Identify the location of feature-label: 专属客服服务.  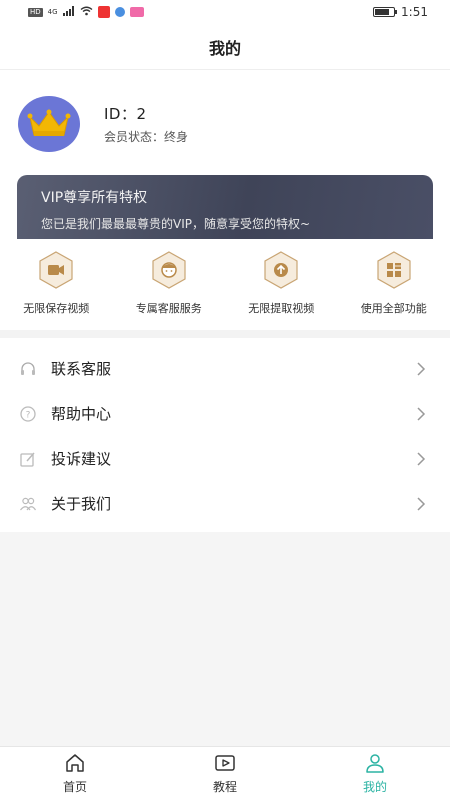
(168, 308).